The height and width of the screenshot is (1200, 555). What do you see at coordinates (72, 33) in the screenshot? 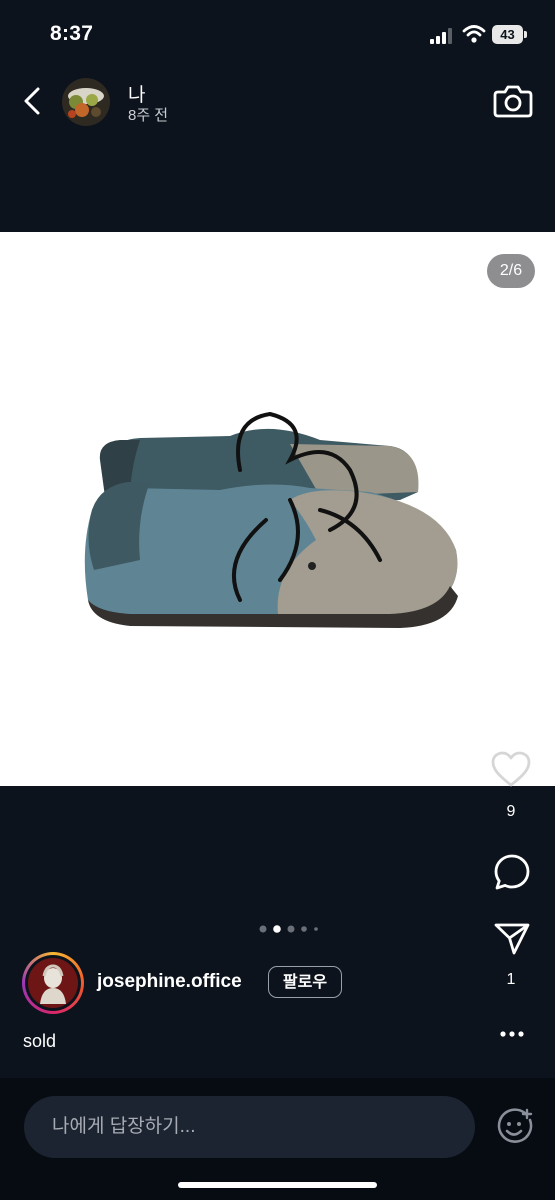
I see `status-time: 8:37` at bounding box center [72, 33].